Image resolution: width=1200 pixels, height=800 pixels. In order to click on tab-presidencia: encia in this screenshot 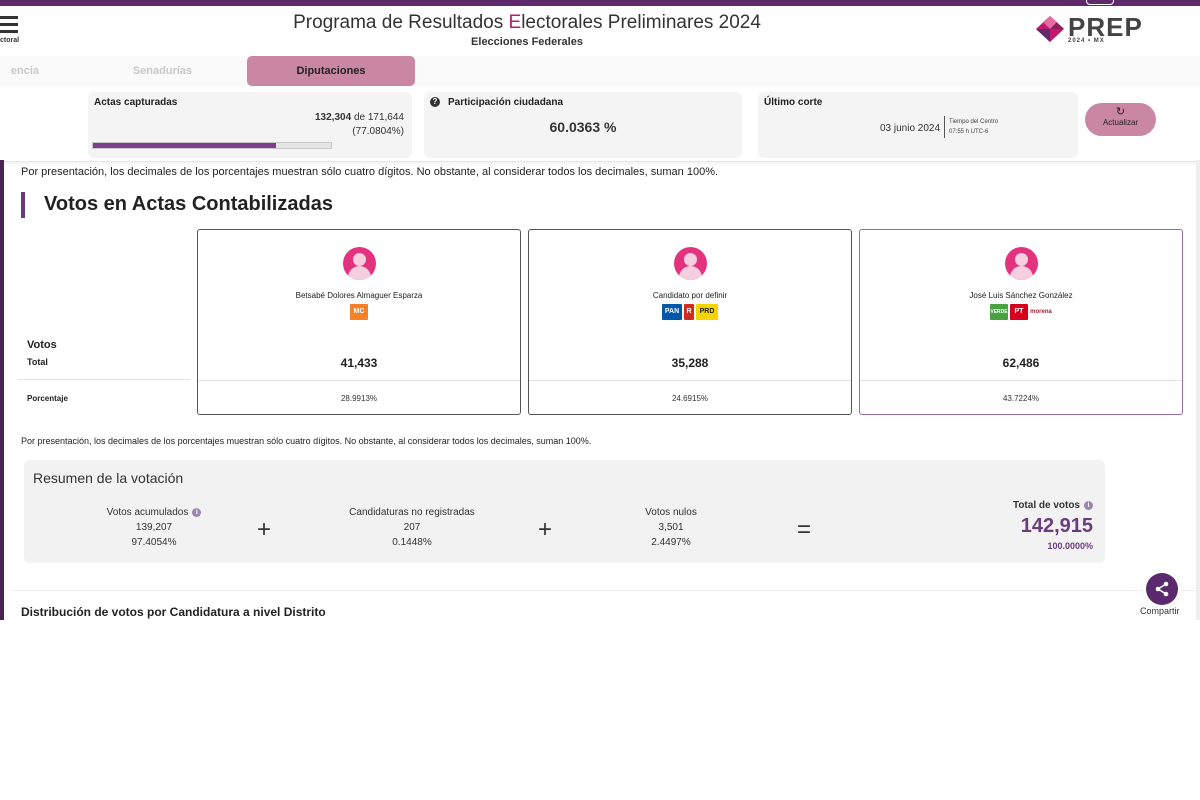, I will do `click(30, 71)`.